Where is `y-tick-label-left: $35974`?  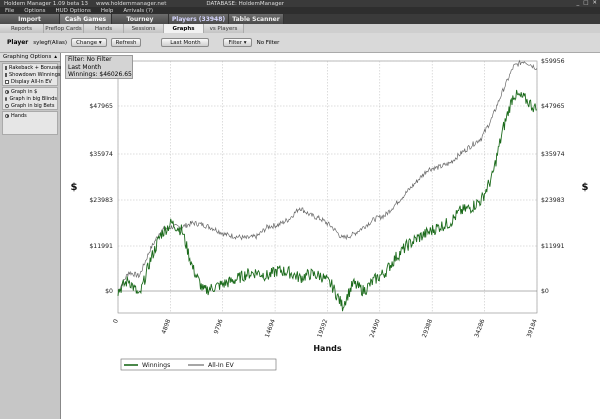 y-tick-label-left: $35974 is located at coordinates (101, 154).